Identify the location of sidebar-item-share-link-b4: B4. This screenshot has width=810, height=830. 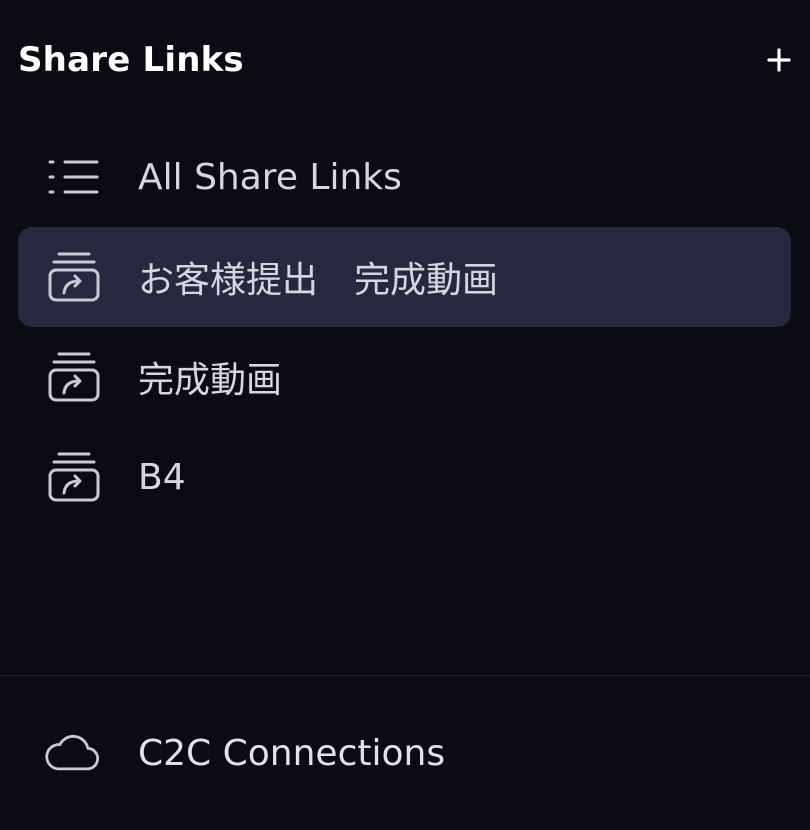
(404, 477).